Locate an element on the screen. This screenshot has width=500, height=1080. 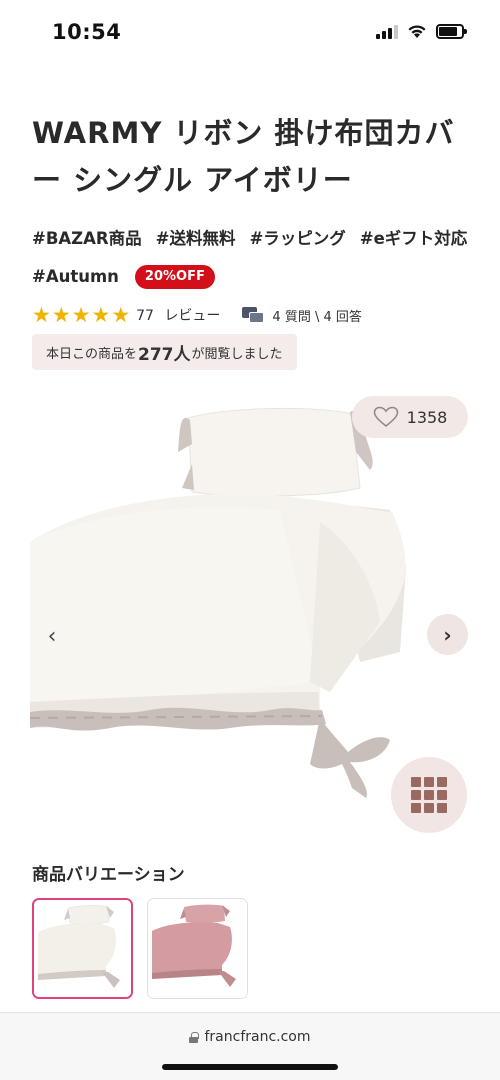
url-text: francfranc.com is located at coordinates (257, 1037).